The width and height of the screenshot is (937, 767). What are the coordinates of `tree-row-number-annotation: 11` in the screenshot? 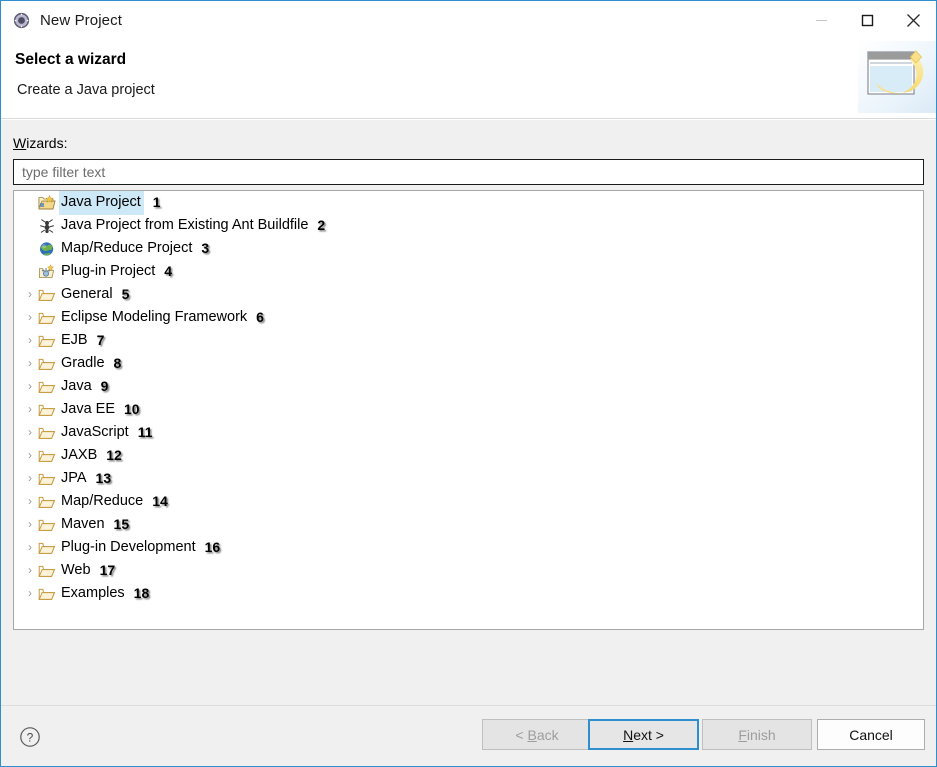 It's located at (145, 432).